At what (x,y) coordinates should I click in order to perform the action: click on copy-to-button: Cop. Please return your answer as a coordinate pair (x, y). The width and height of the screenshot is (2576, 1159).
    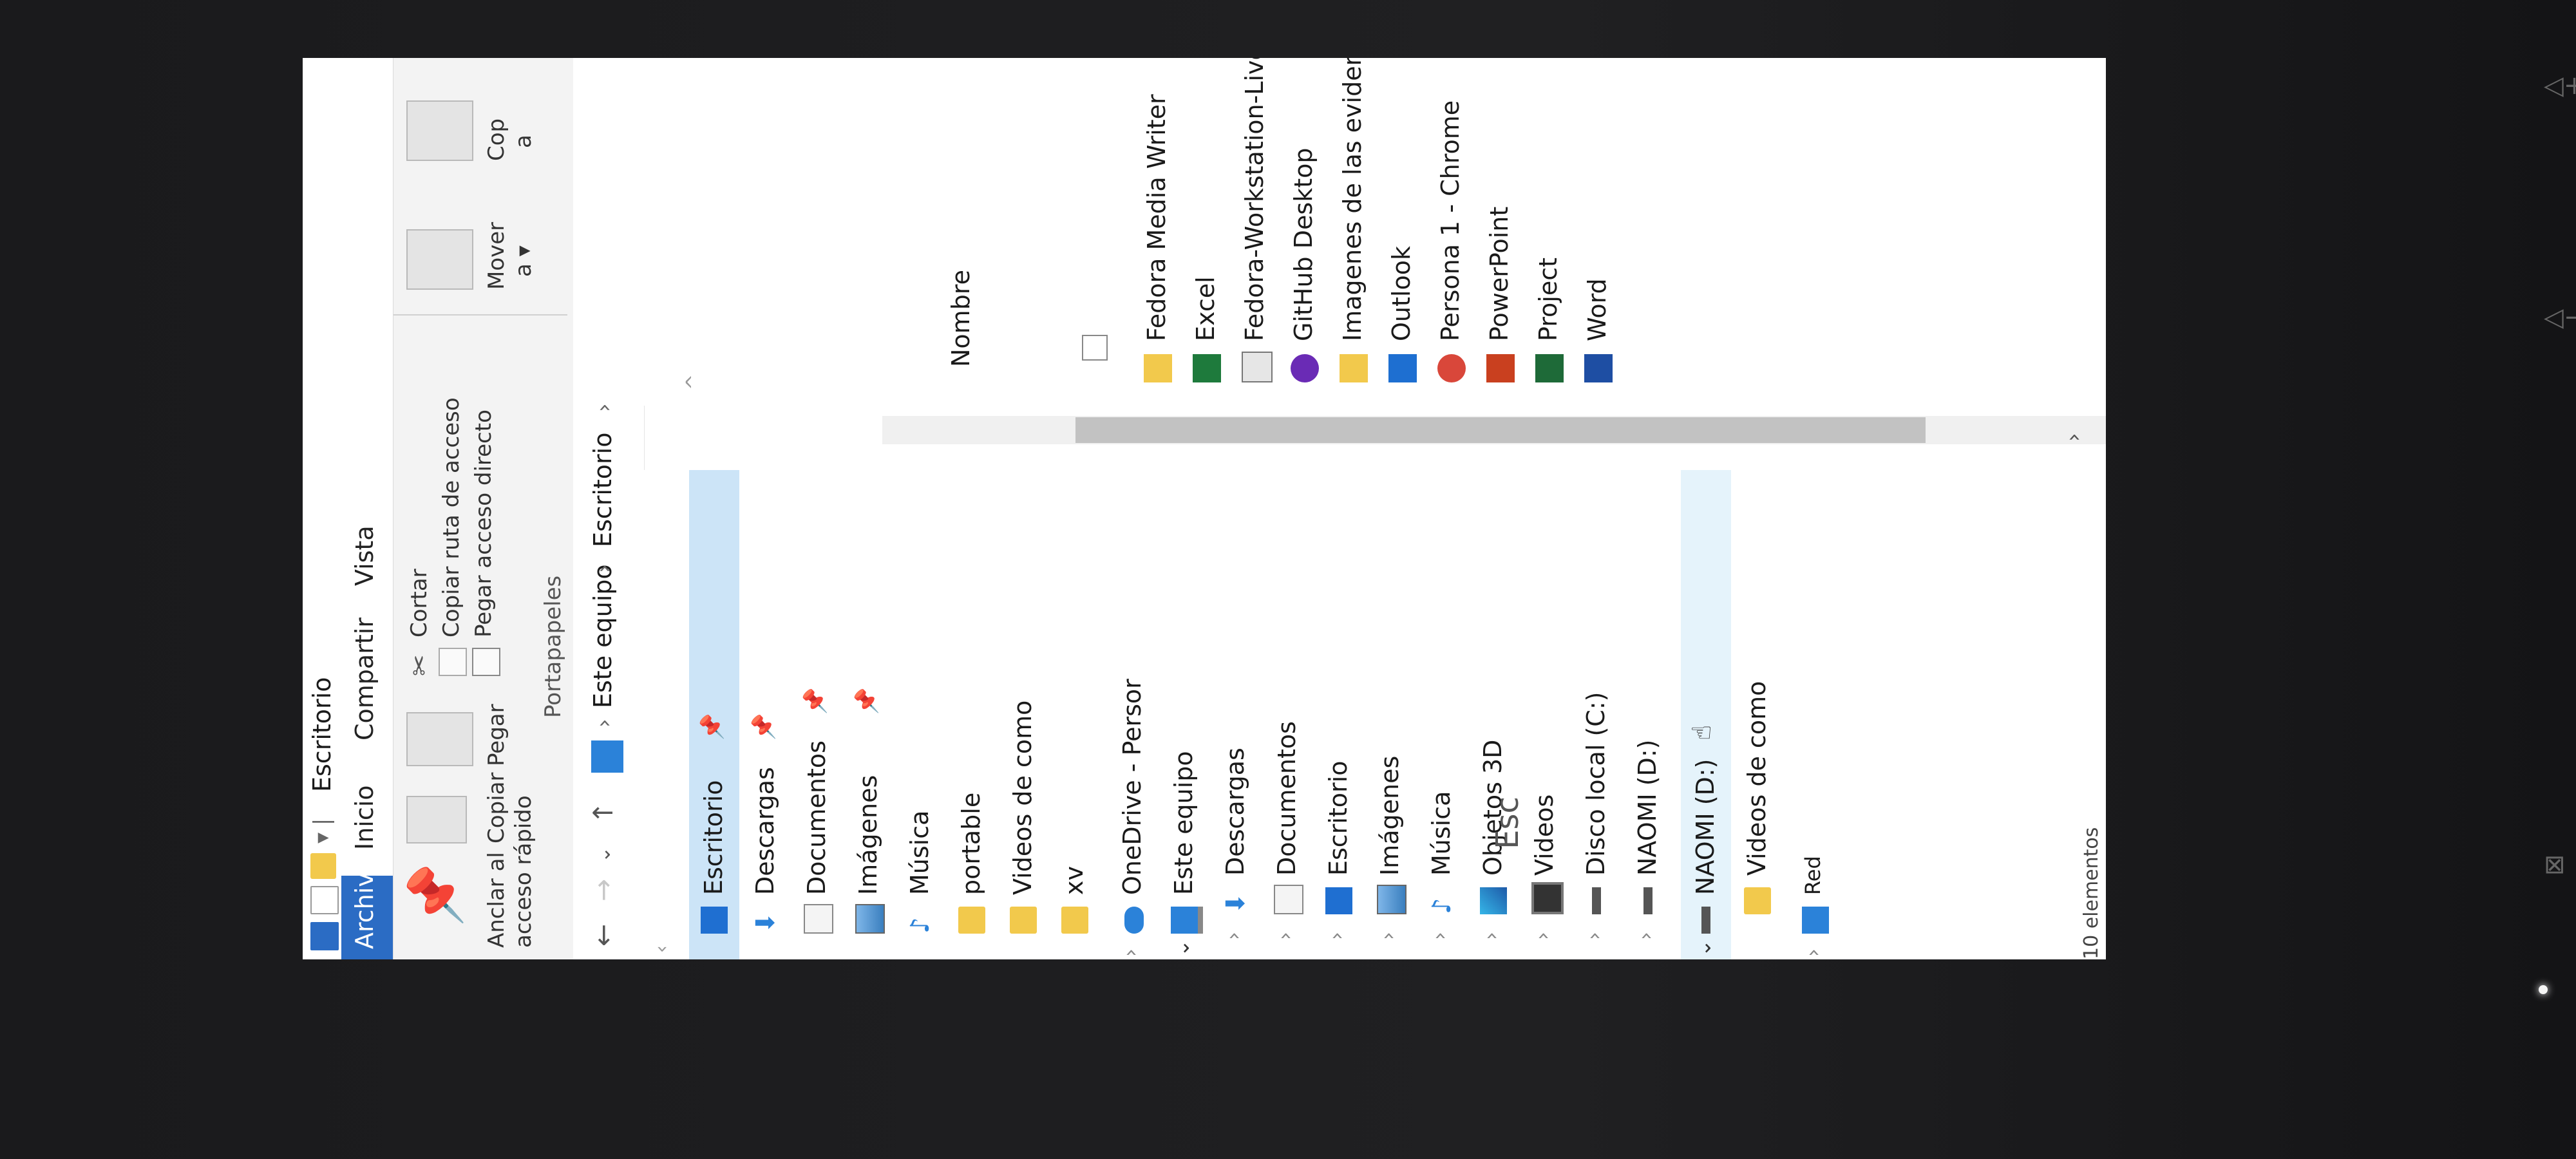
    Looking at the image, I should click on (496, 139).